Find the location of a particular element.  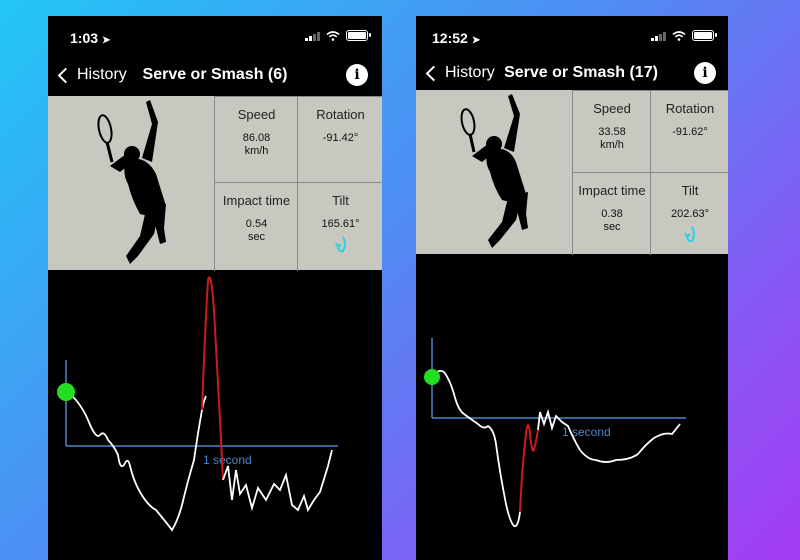

stat-rotation: Rotation -91.42° is located at coordinates (339, 139).